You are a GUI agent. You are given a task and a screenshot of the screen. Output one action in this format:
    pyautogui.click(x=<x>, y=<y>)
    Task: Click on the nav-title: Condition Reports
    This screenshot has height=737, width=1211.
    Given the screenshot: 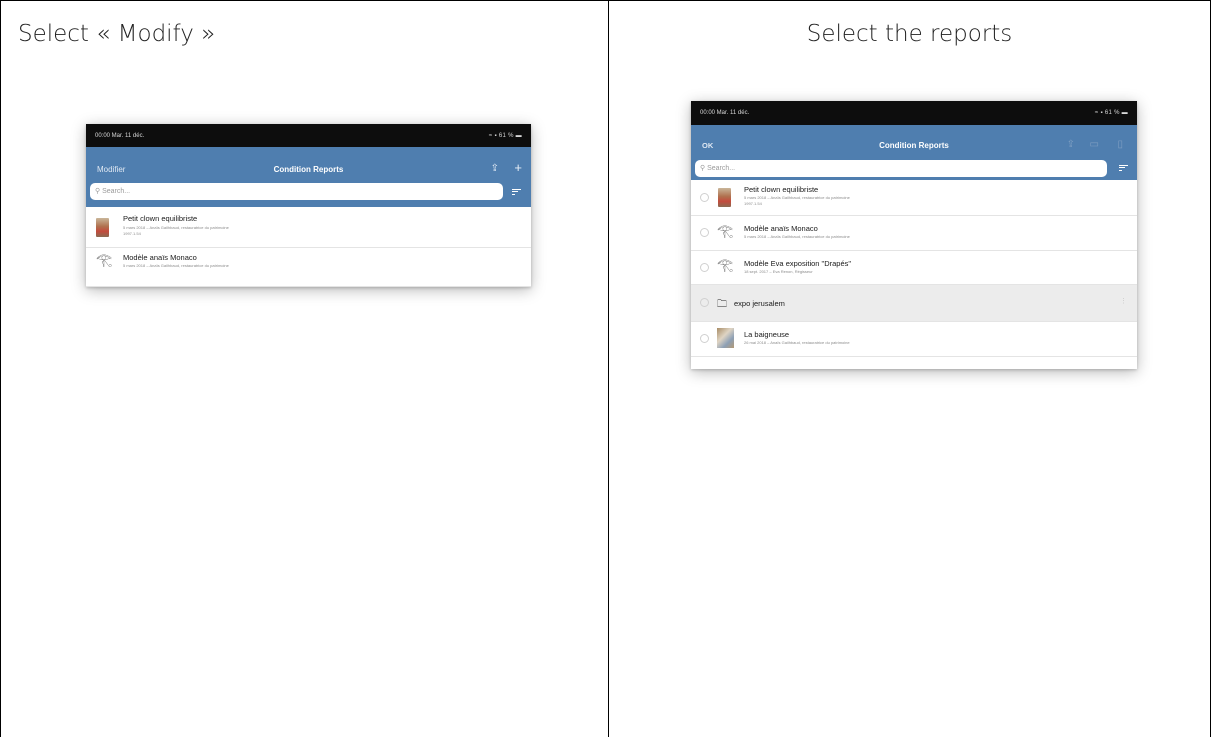 What is the action you would take?
    pyautogui.click(x=308, y=169)
    